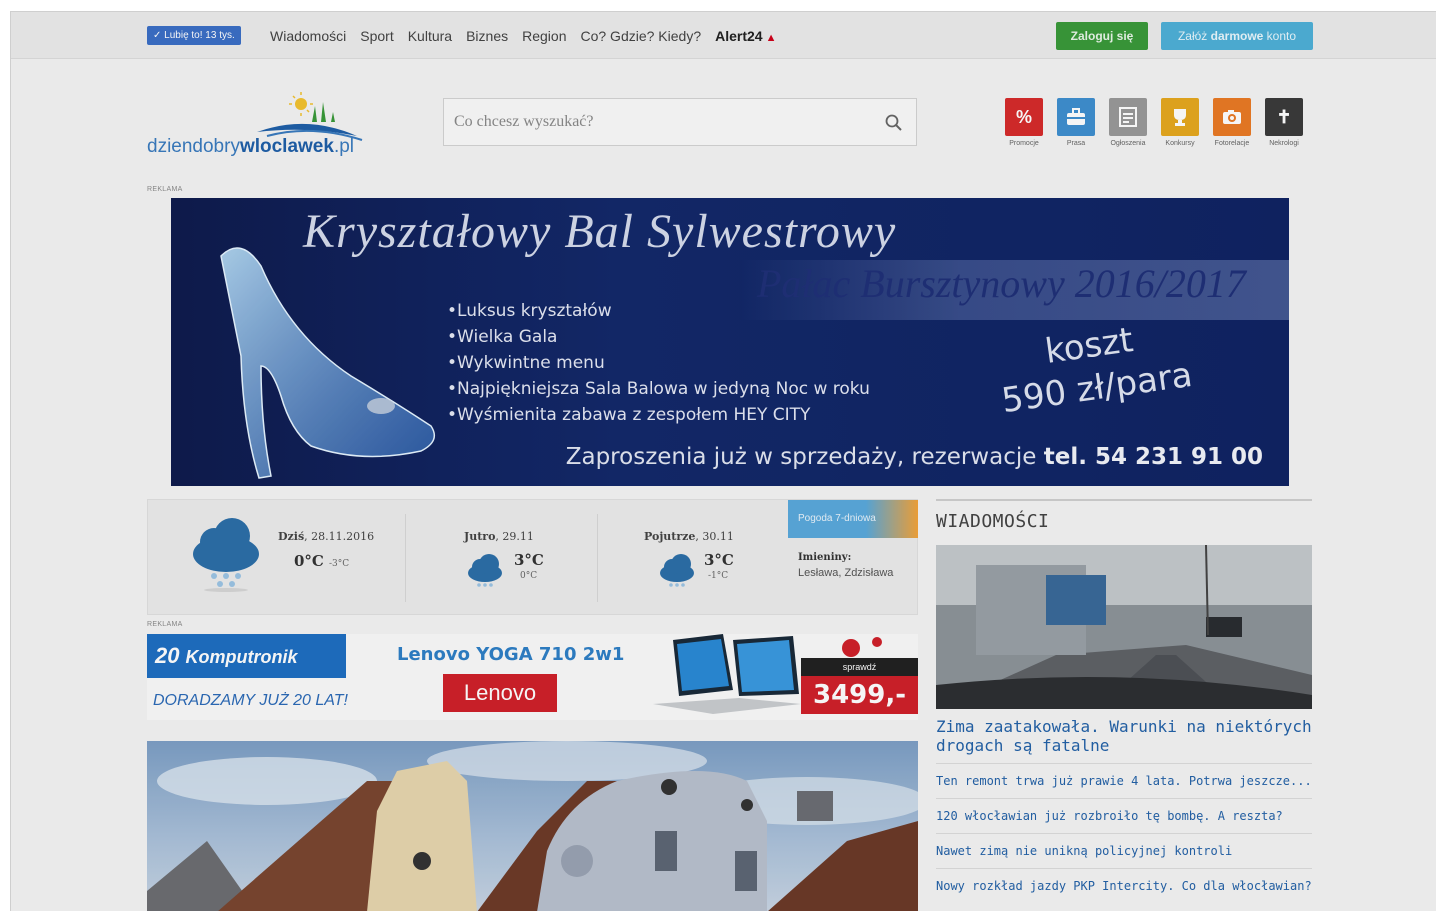  What do you see at coordinates (1124, 522) in the screenshot?
I see `news-heading: WIADOMOŚCI` at bounding box center [1124, 522].